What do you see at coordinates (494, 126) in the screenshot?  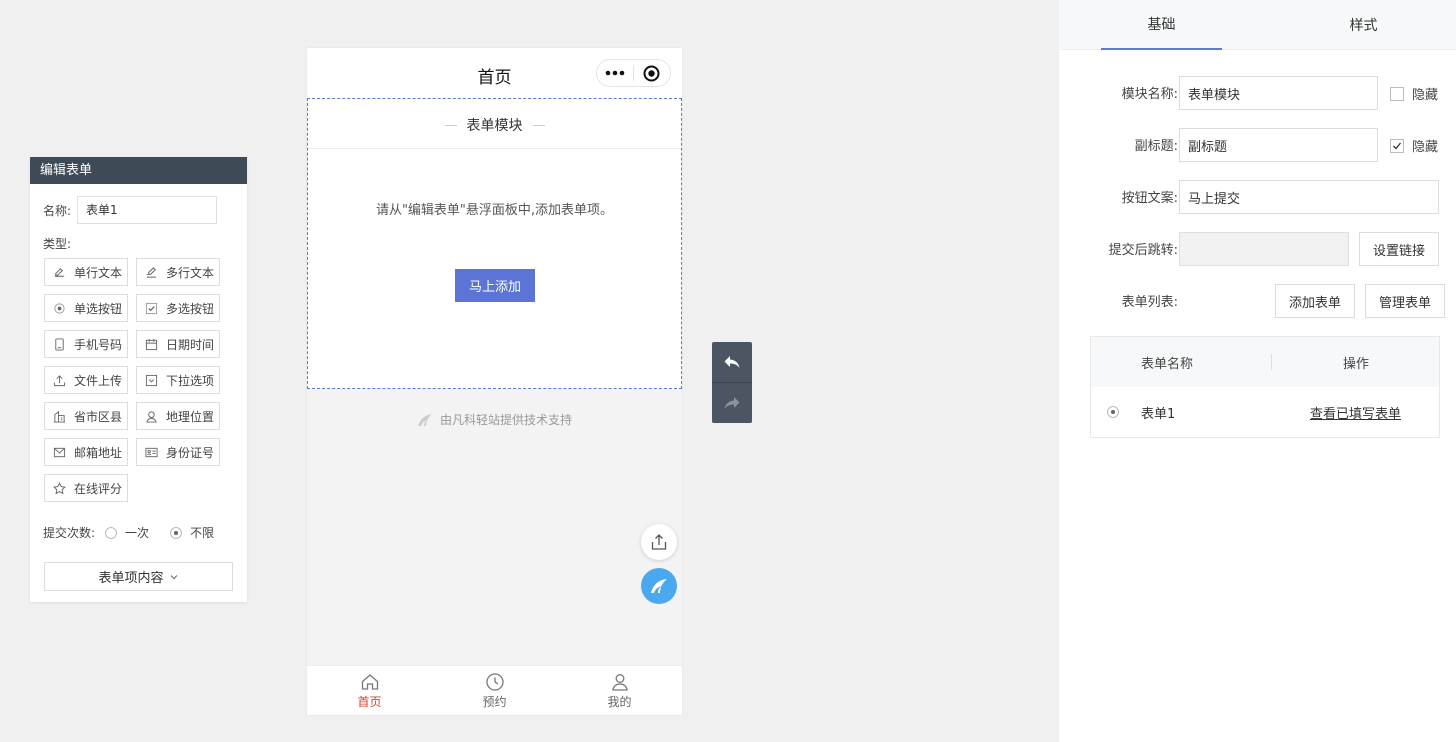 I see `module-title: 表单模块` at bounding box center [494, 126].